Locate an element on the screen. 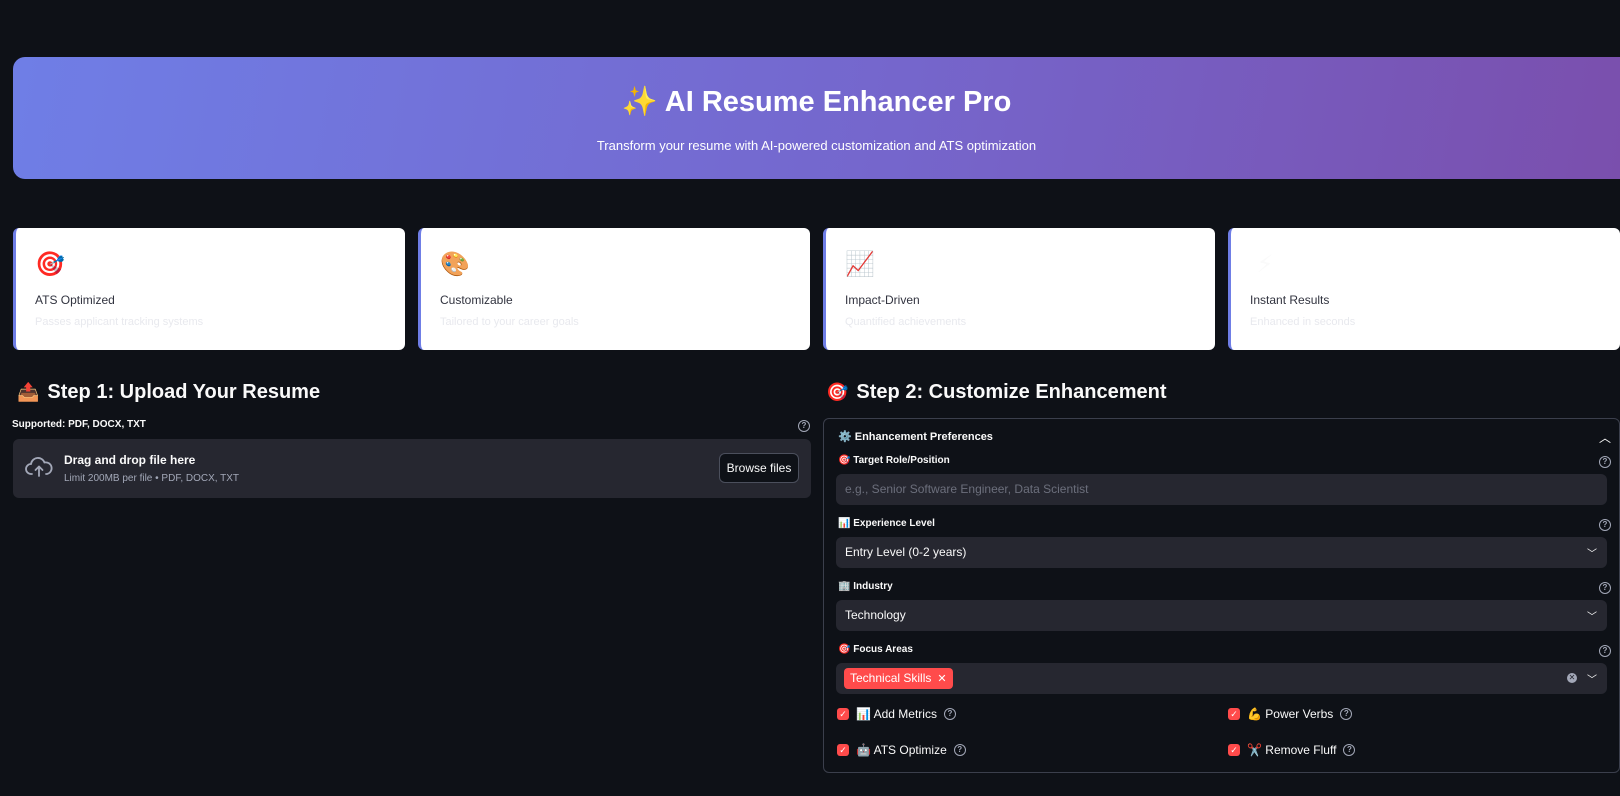 This screenshot has width=1620, height=796. focus-tag-label: Technical Skills is located at coordinates (891, 678).